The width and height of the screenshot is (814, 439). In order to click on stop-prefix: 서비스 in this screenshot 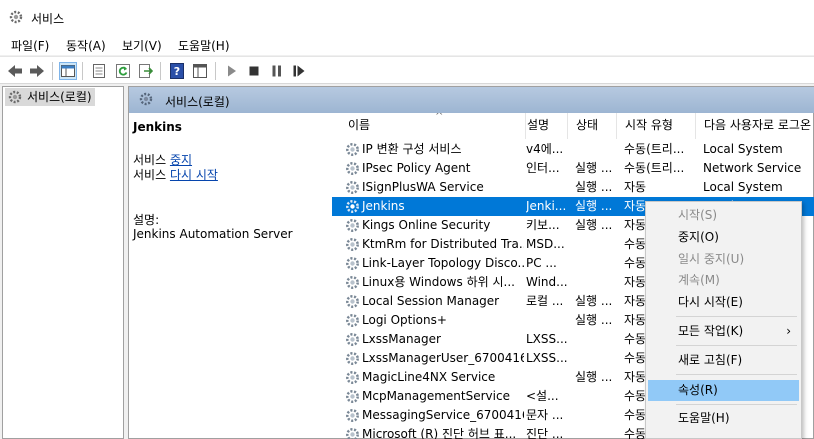, I will do `click(151, 160)`.